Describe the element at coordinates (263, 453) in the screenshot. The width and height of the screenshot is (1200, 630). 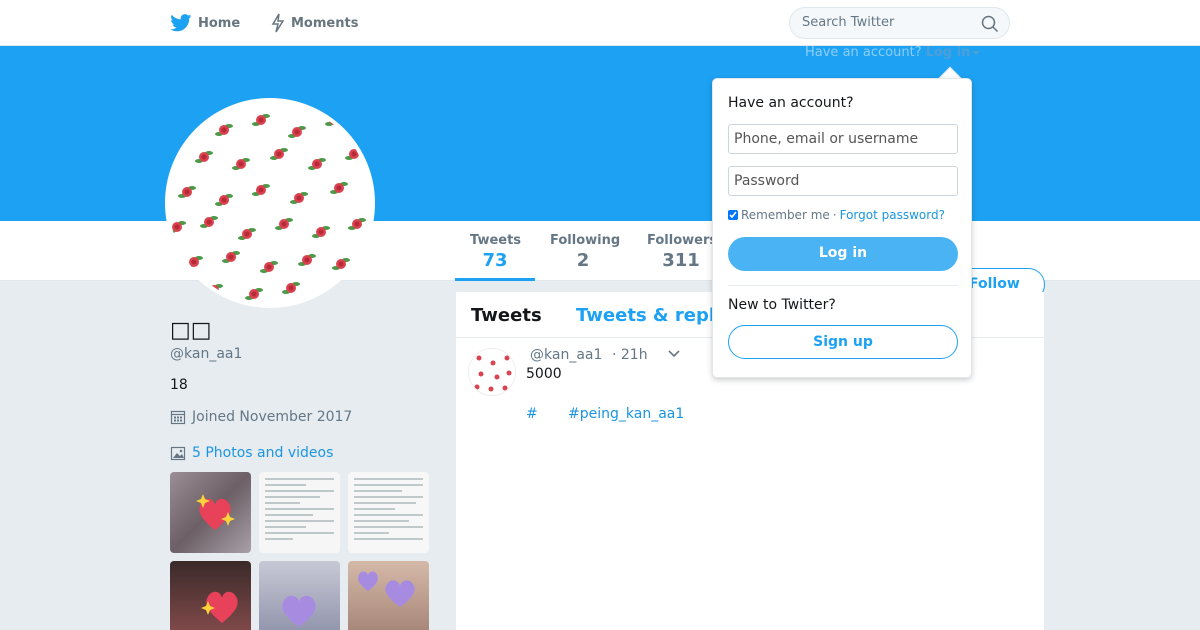
I see `photos-videos-label: 5 Photos and videos` at that location.